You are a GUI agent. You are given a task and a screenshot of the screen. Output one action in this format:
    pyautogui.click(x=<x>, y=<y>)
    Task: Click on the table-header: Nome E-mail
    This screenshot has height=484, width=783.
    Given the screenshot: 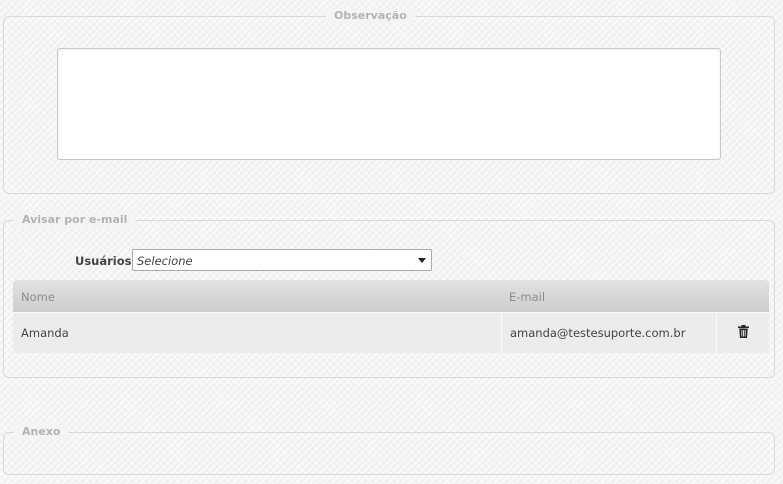 What is the action you would take?
    pyautogui.click(x=391, y=296)
    